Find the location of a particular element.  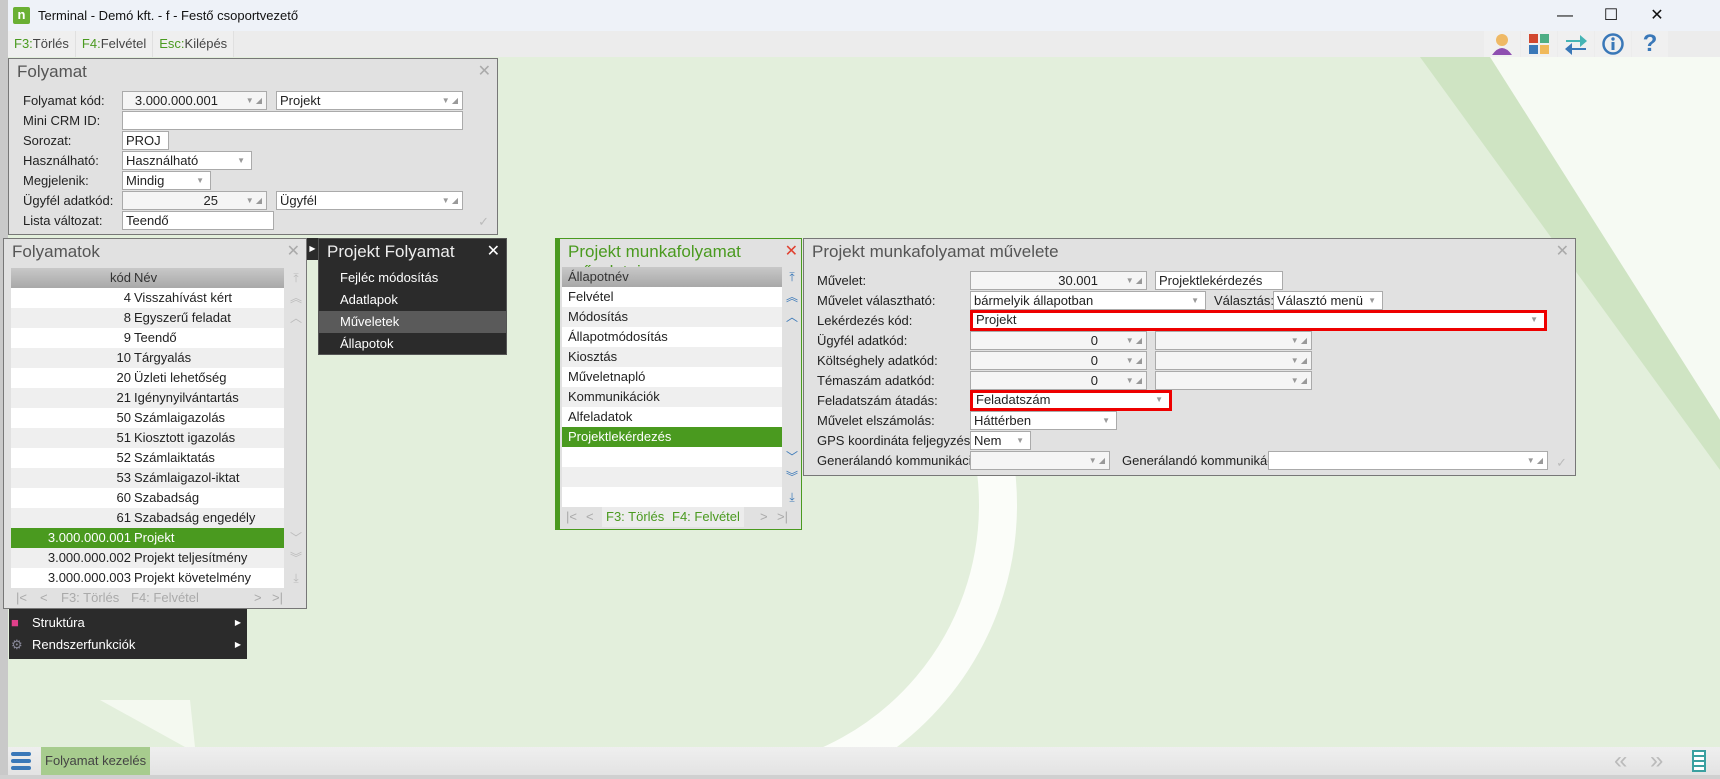

menu-item: Állapotok is located at coordinates (412, 344).